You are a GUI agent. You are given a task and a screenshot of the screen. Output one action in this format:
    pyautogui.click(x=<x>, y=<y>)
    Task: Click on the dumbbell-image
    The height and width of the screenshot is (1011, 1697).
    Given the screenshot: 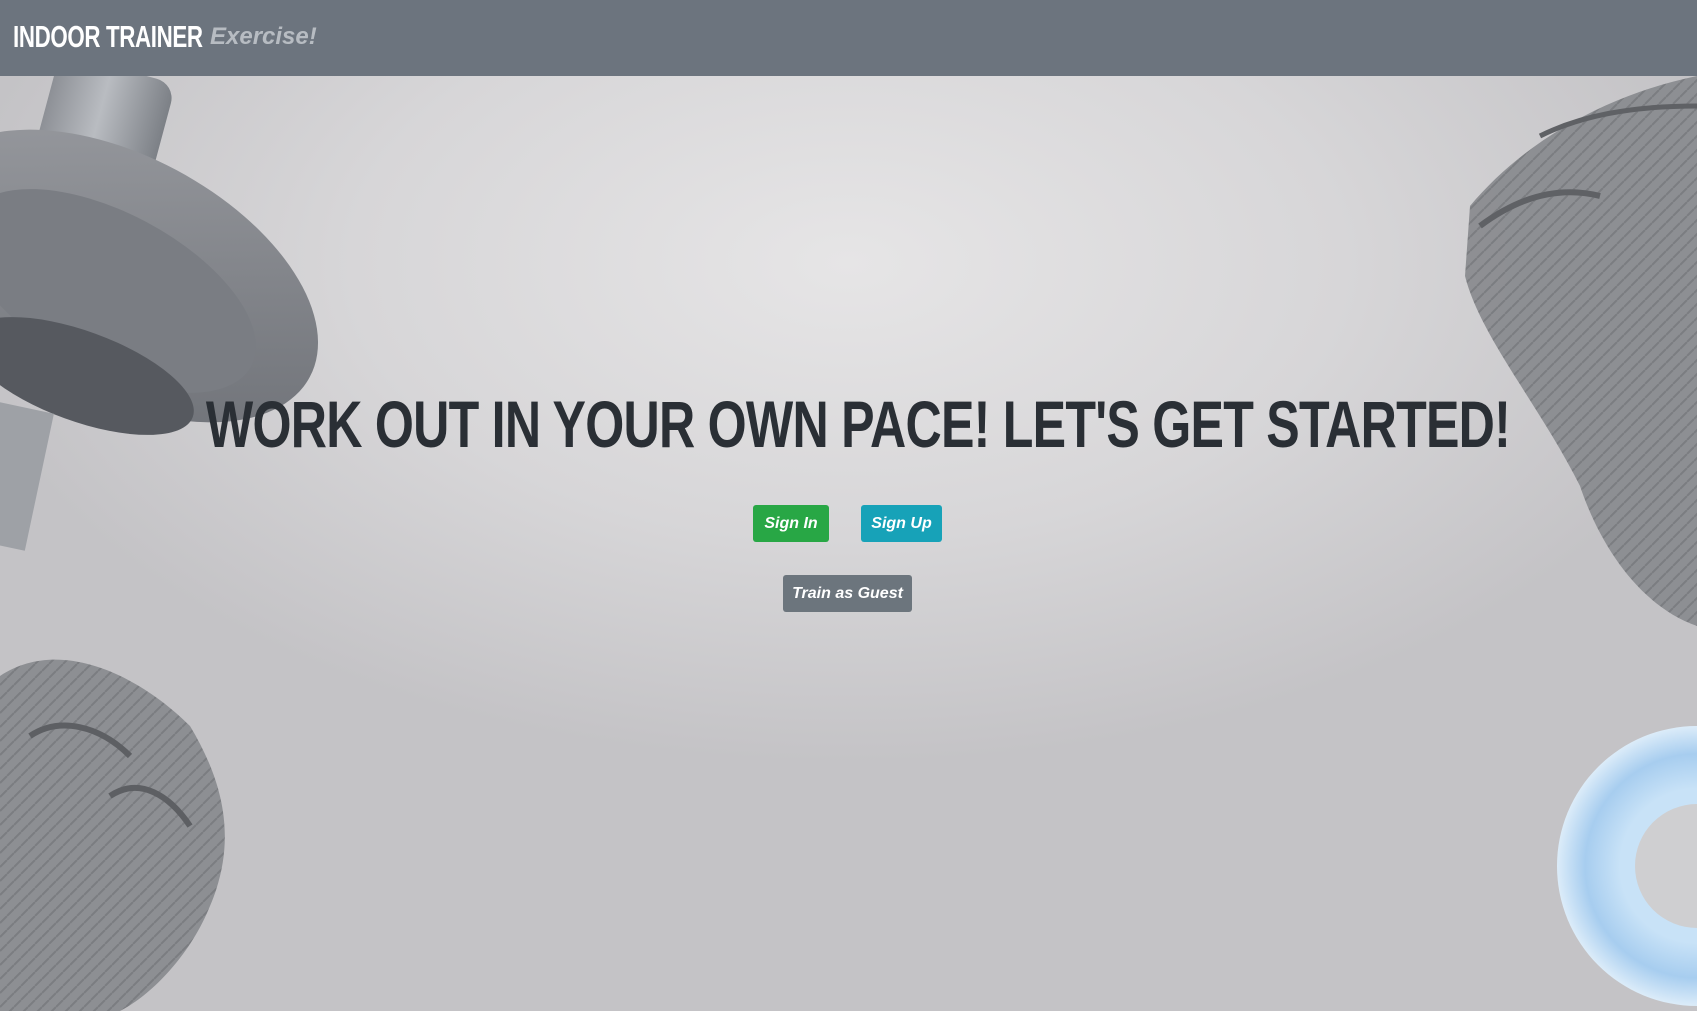 What is the action you would take?
    pyautogui.click(x=159, y=313)
    